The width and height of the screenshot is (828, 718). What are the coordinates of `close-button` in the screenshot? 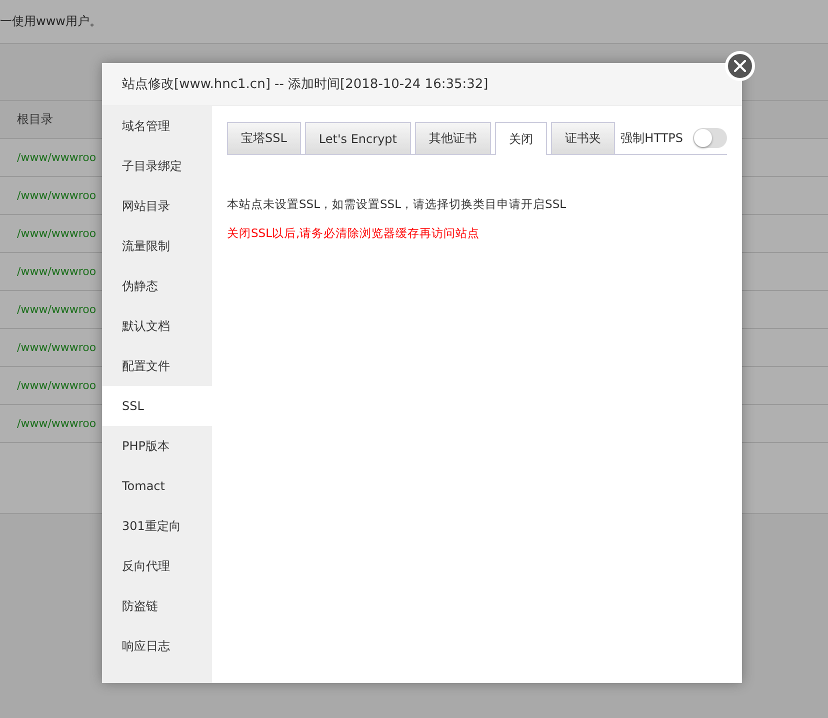 It's located at (740, 66).